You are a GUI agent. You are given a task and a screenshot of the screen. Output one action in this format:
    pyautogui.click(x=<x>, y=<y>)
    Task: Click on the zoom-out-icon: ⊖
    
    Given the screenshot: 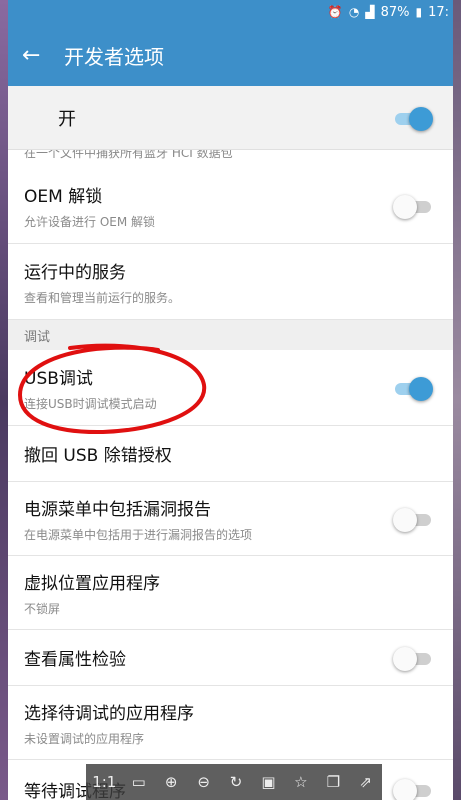 What is the action you would take?
    pyautogui.click(x=204, y=782)
    